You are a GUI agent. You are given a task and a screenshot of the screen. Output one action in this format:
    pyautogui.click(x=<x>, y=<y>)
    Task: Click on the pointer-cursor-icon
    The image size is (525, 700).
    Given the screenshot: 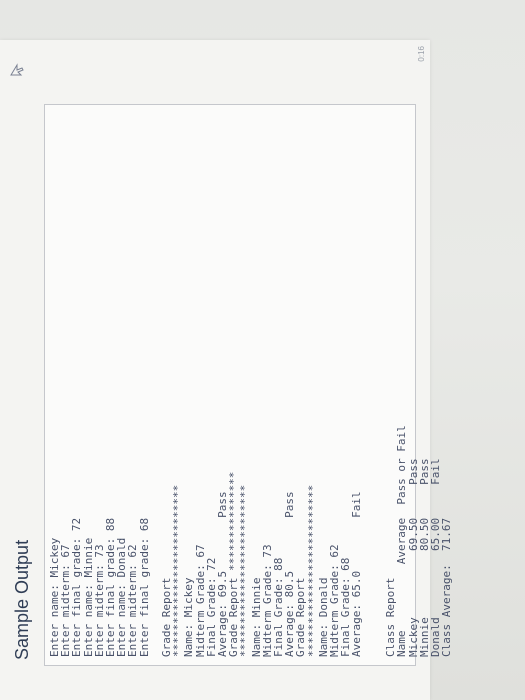 What is the action you would take?
    pyautogui.click(x=17, y=69)
    